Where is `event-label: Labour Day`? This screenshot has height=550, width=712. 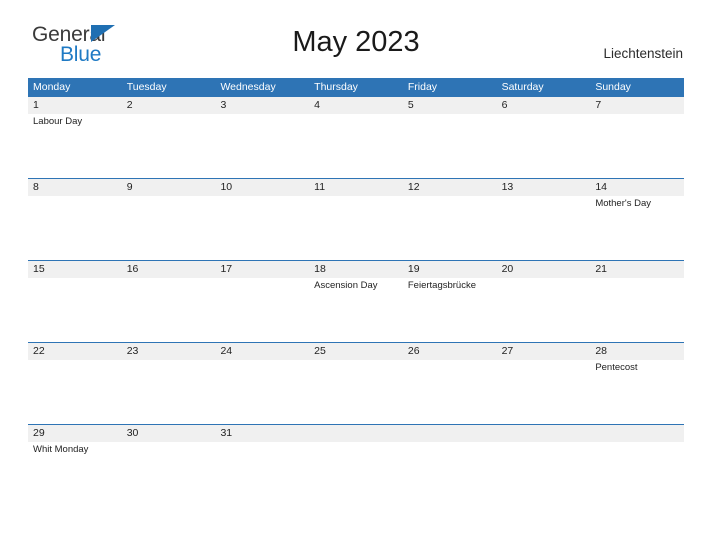
event-label: Labour Day is located at coordinates (58, 121).